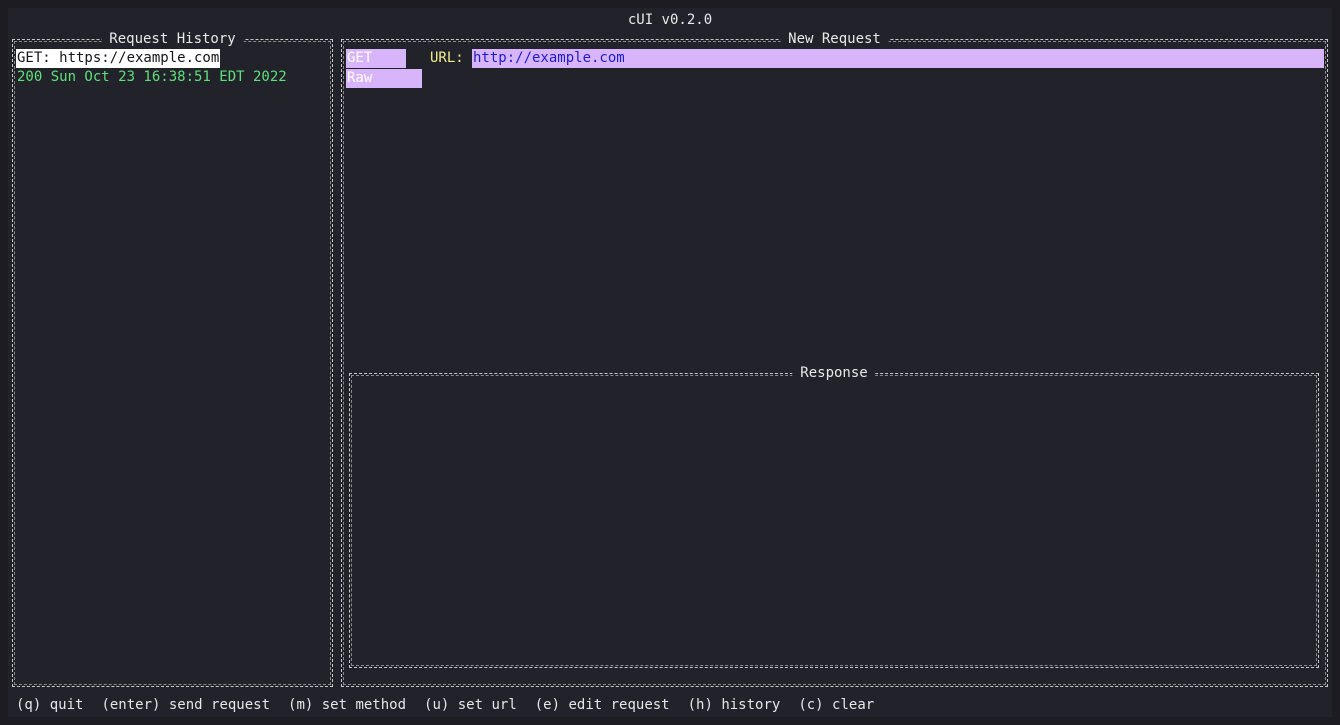 This screenshot has height=725, width=1340. What do you see at coordinates (836, 705) in the screenshot?
I see `shortcut-clear: (c) clear` at bounding box center [836, 705].